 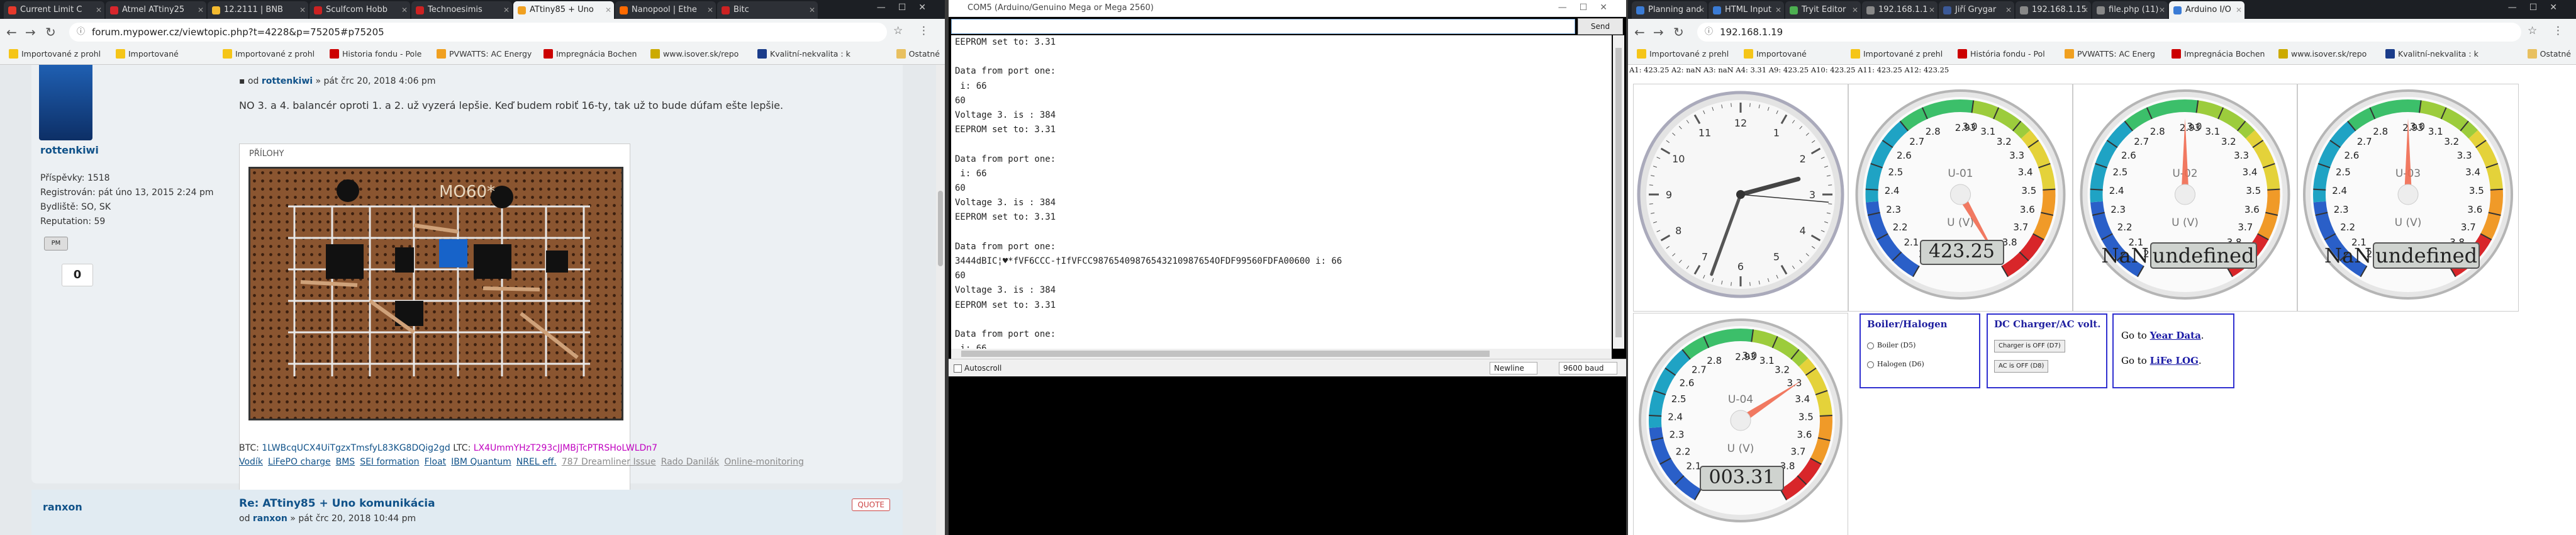 What do you see at coordinates (1823, 10) in the screenshot?
I see `browser-tab: Tryit Editor ✕` at bounding box center [1823, 10].